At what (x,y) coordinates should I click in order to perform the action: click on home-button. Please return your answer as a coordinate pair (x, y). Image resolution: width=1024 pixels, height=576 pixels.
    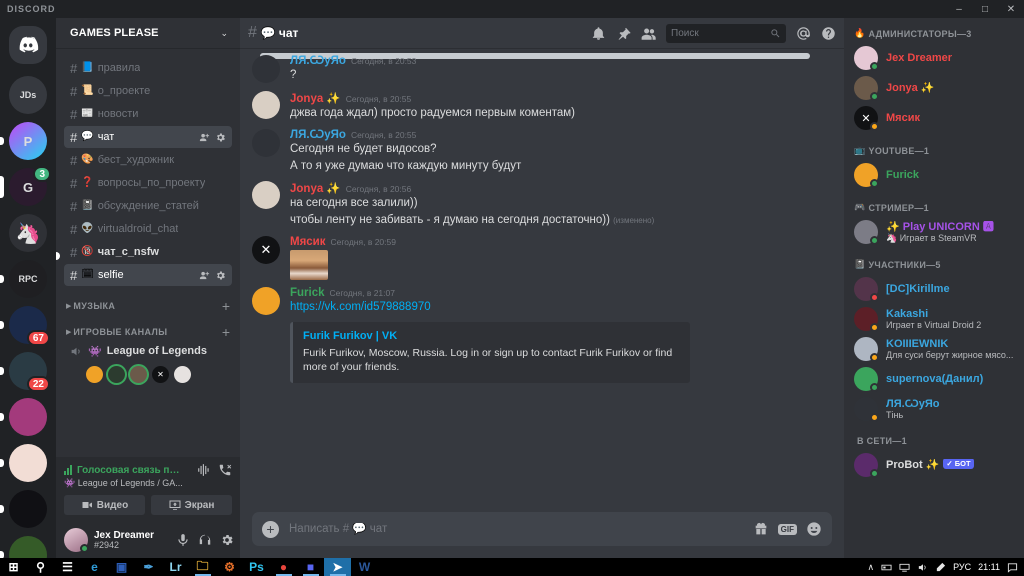
    Looking at the image, I should click on (28, 45).